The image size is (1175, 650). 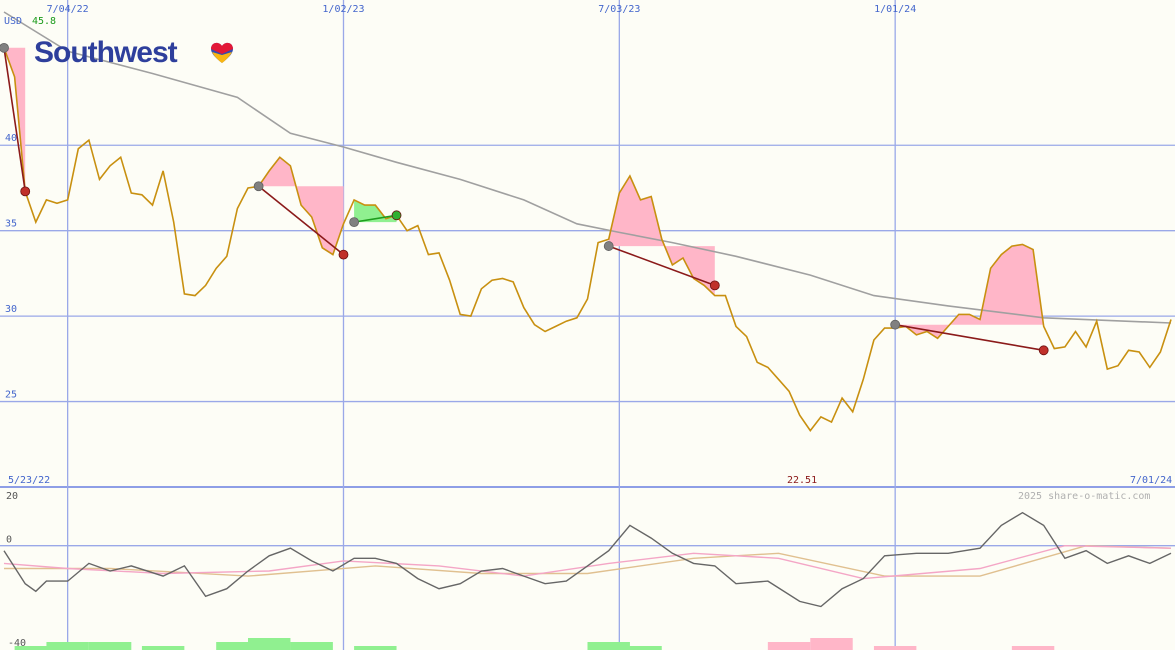 What do you see at coordinates (11, 138) in the screenshot?
I see `price-tick-label: 40` at bounding box center [11, 138].